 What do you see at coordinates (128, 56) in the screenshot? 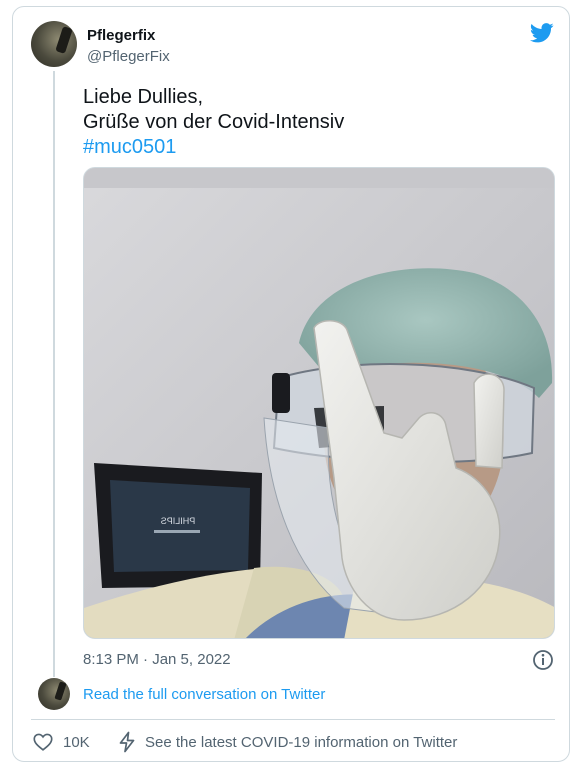
I see `author-handle: @PflegerFix` at bounding box center [128, 56].